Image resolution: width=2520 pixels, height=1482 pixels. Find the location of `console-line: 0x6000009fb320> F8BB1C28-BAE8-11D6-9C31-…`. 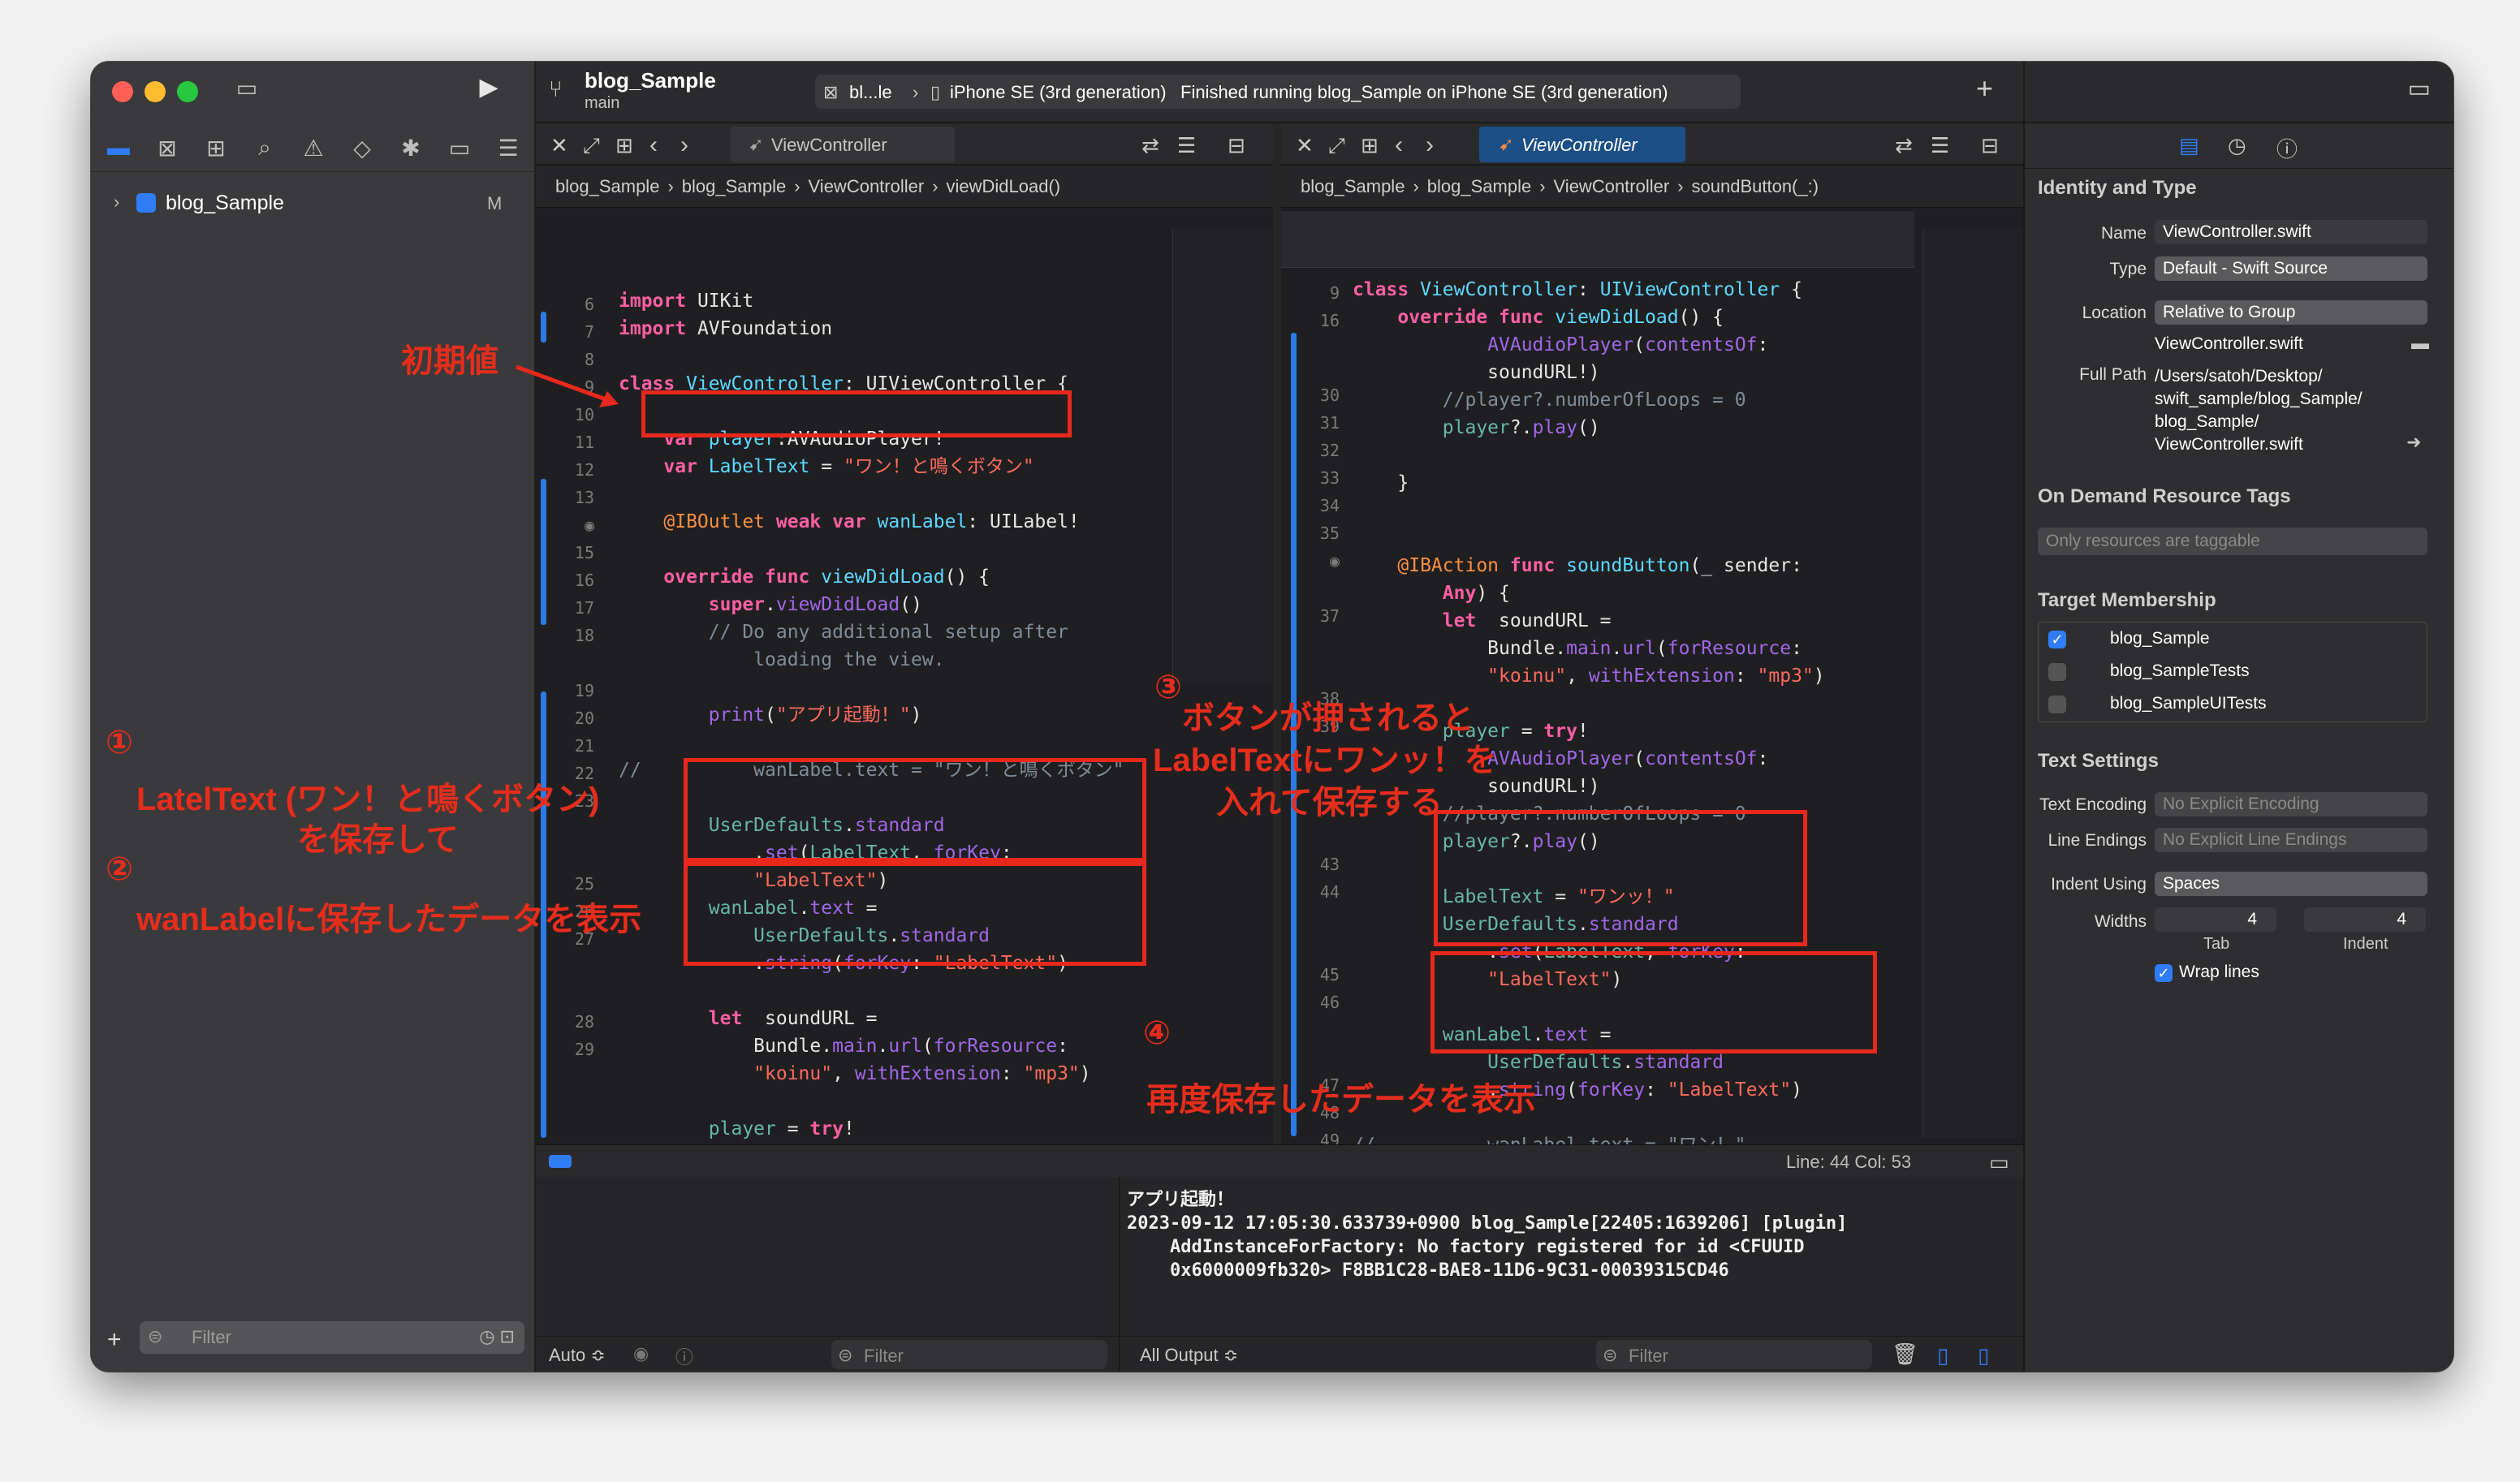

console-line: 0x6000009fb320> F8BB1C28-BAE8-11D6-9C31-… is located at coordinates (1428, 1270).